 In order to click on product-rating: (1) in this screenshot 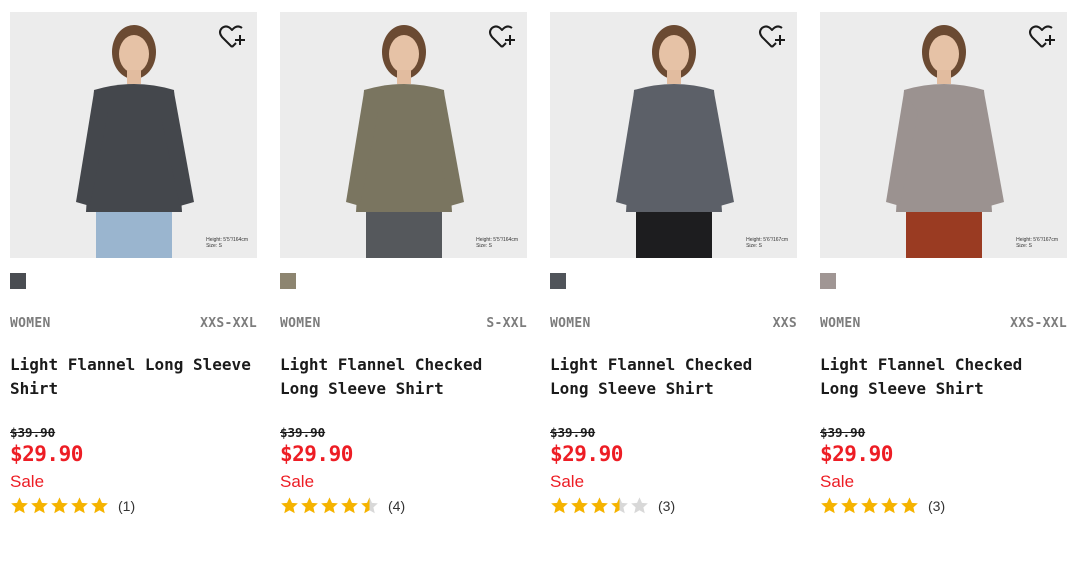, I will do `click(133, 505)`.